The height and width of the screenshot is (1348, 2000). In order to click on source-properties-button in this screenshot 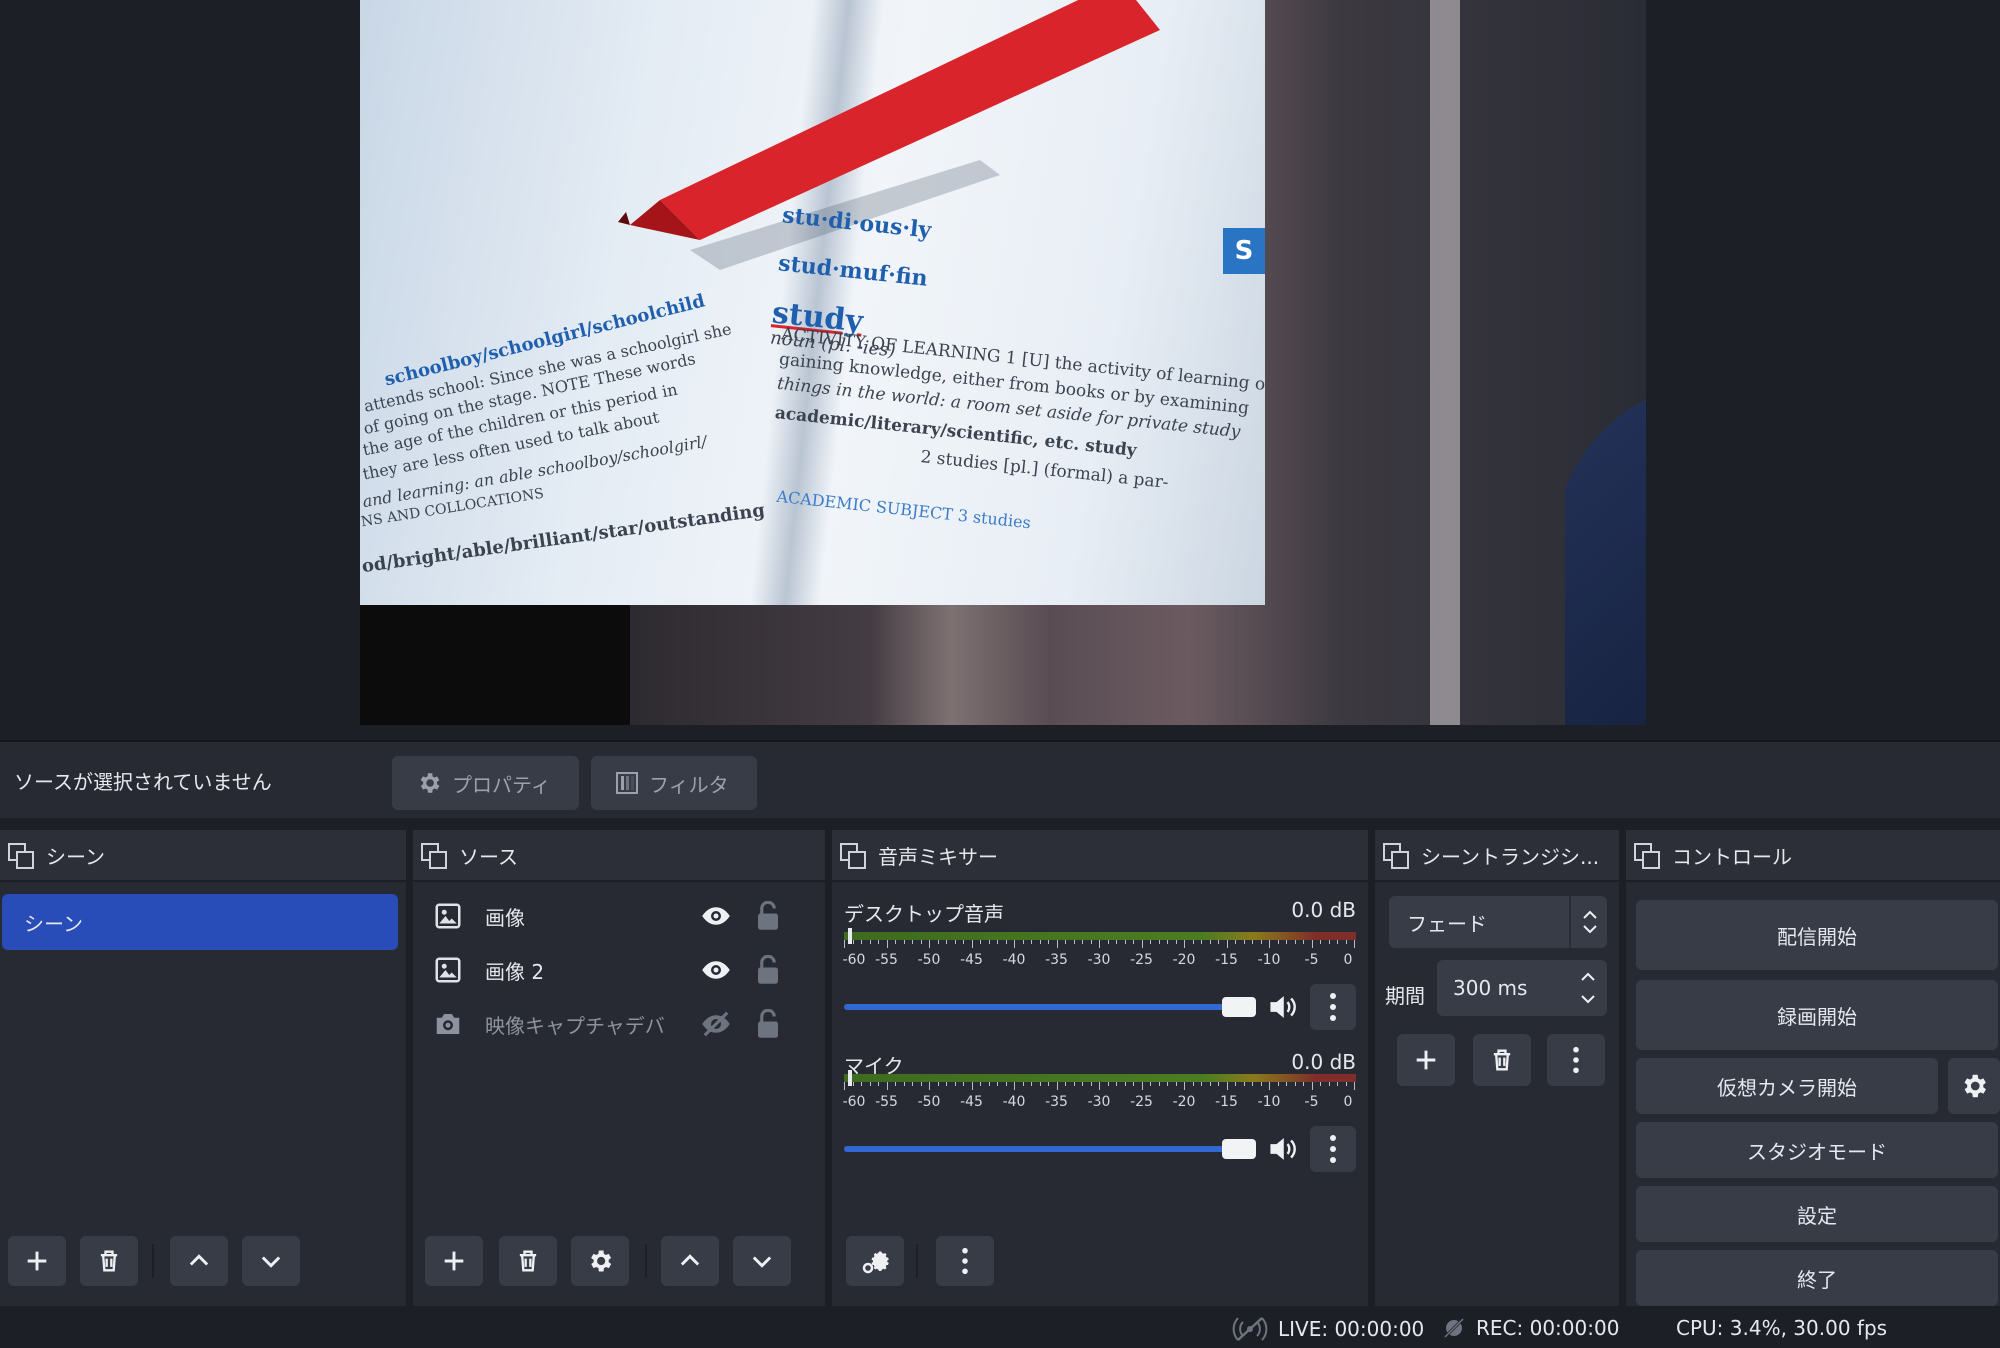, I will do `click(600, 1261)`.